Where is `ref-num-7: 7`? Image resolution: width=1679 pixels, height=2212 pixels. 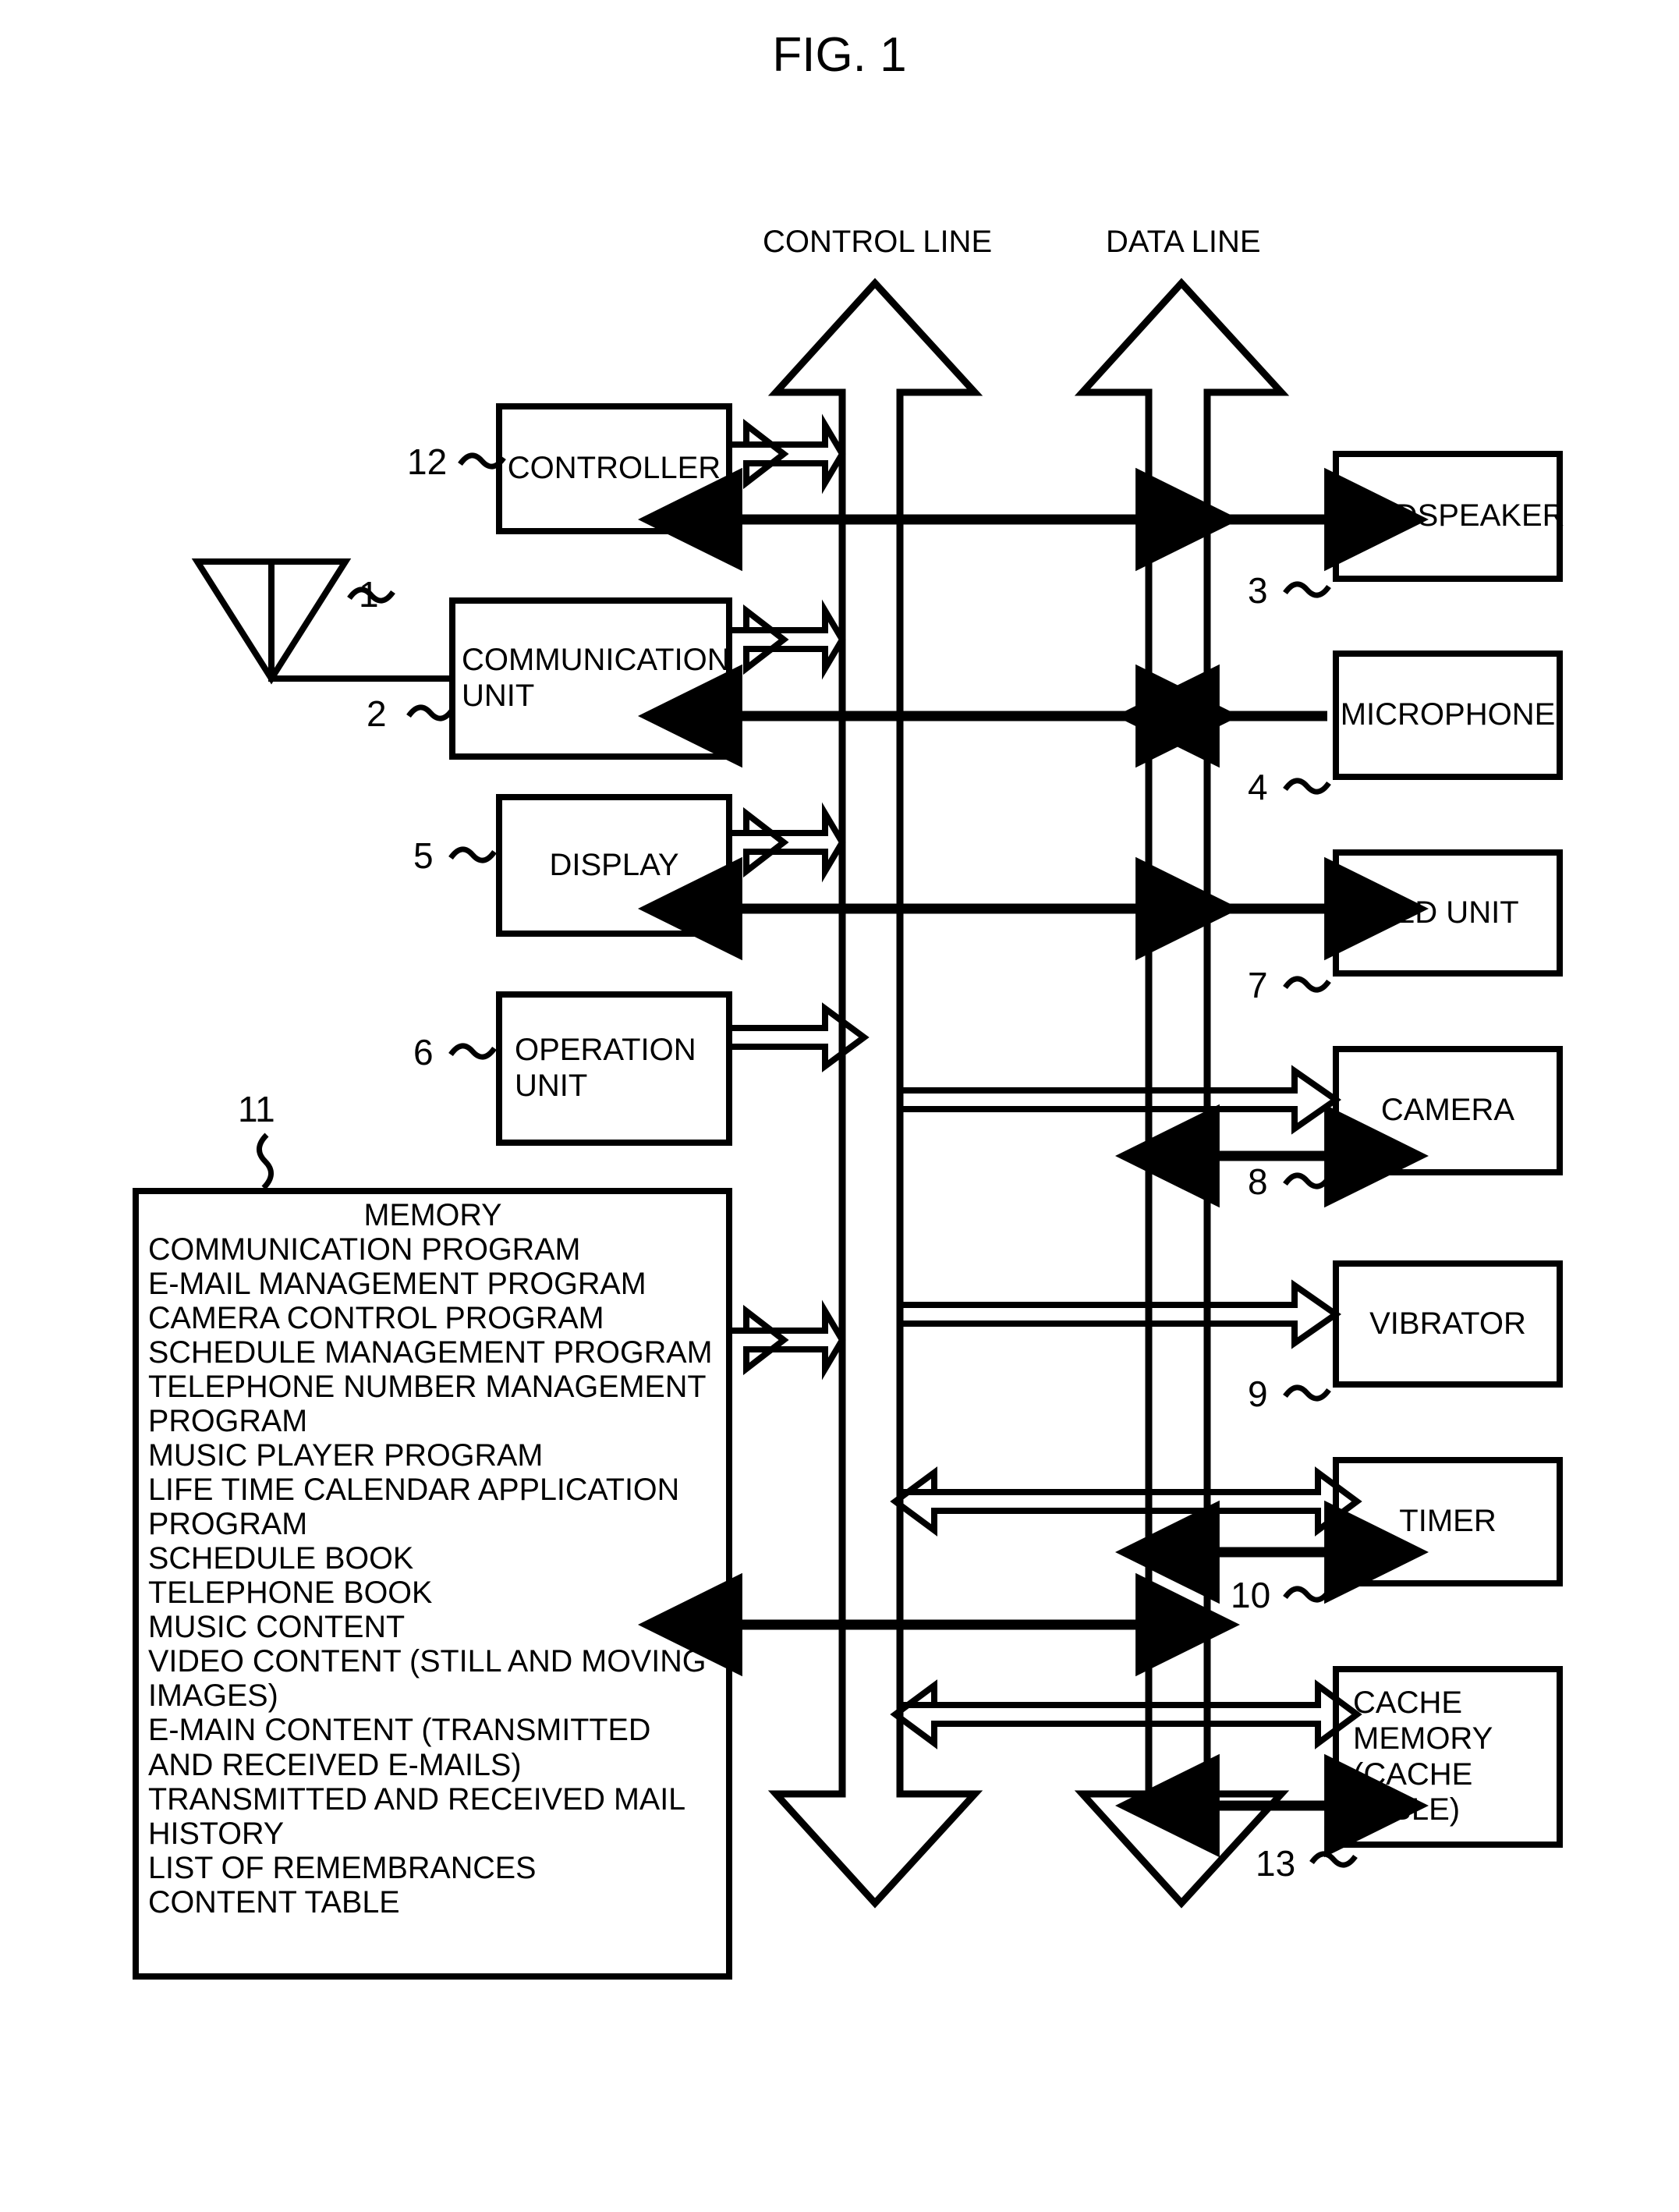
ref-num-7: 7 is located at coordinates (1258, 985).